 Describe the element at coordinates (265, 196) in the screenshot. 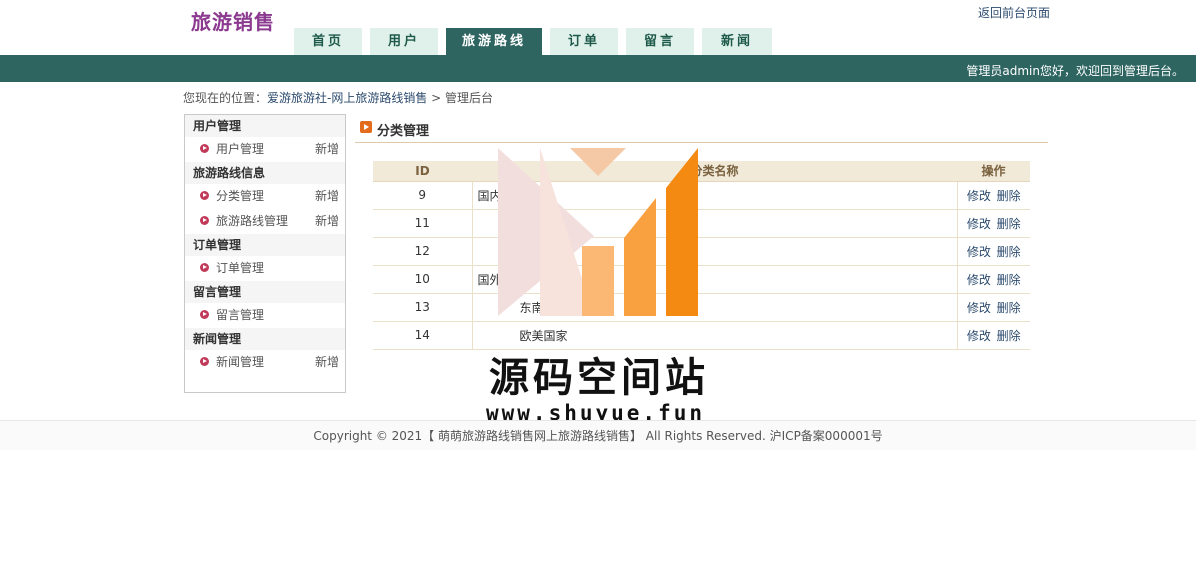

I see `sidebar-item: 分类管理 新增` at that location.